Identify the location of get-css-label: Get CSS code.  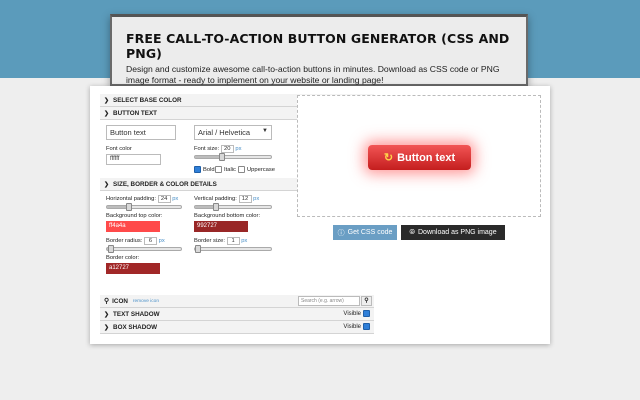
(370, 232).